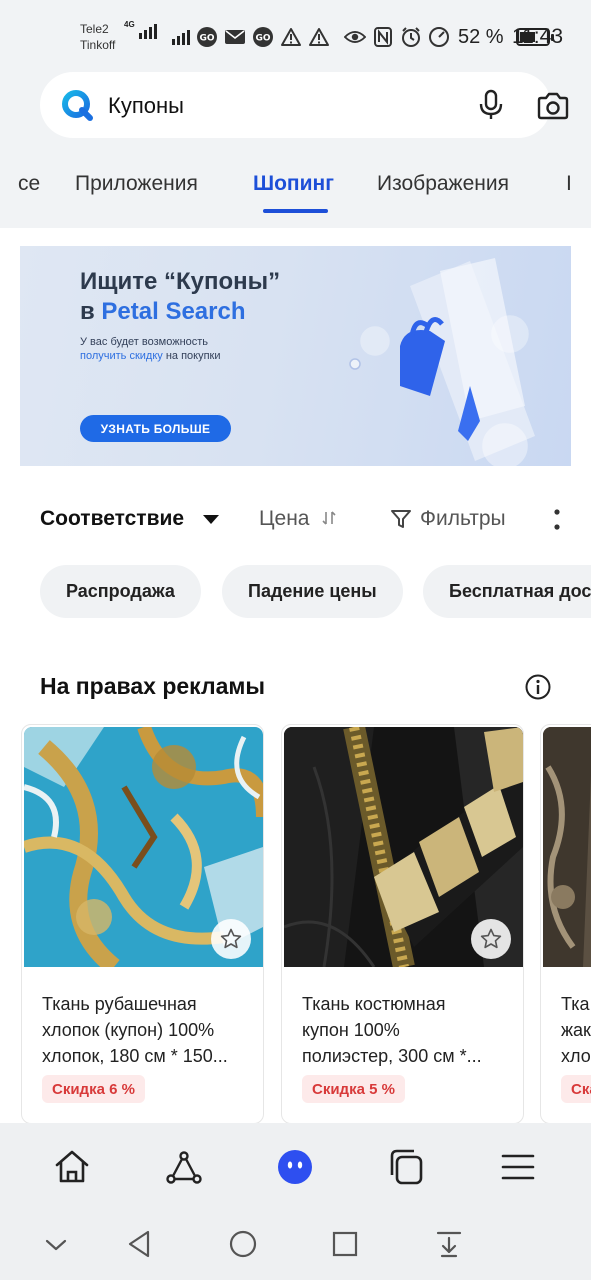  Describe the element at coordinates (173, 311) in the screenshot. I see `banner-brand: Petal Search` at that location.